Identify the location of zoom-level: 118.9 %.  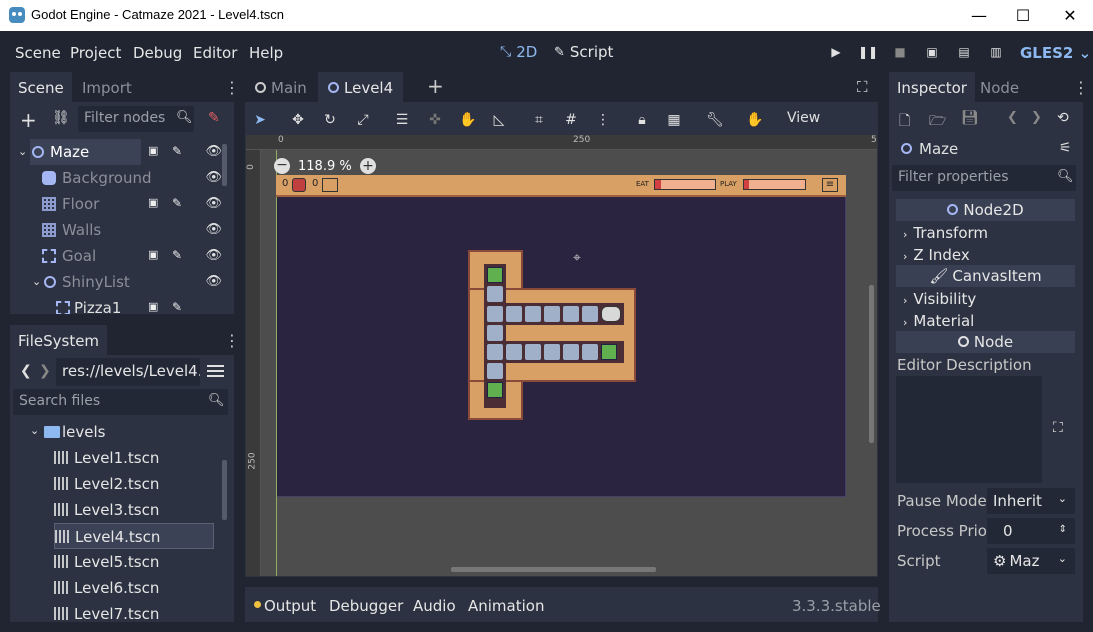
(325, 166).